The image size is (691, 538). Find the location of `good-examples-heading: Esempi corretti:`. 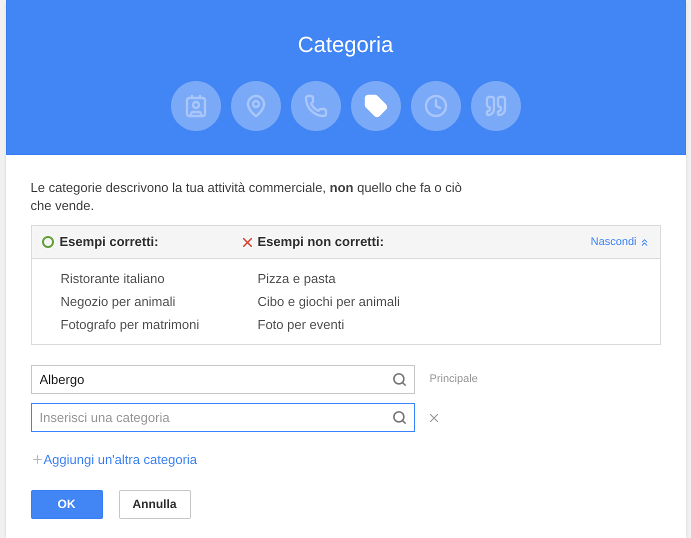

good-examples-heading: Esempi corretti: is located at coordinates (141, 242).